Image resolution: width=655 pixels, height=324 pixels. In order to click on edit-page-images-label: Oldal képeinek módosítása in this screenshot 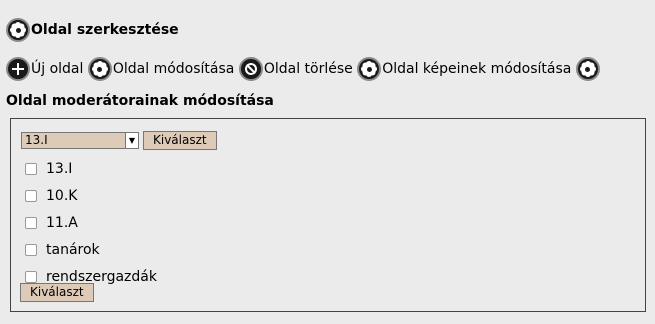, I will do `click(477, 69)`.